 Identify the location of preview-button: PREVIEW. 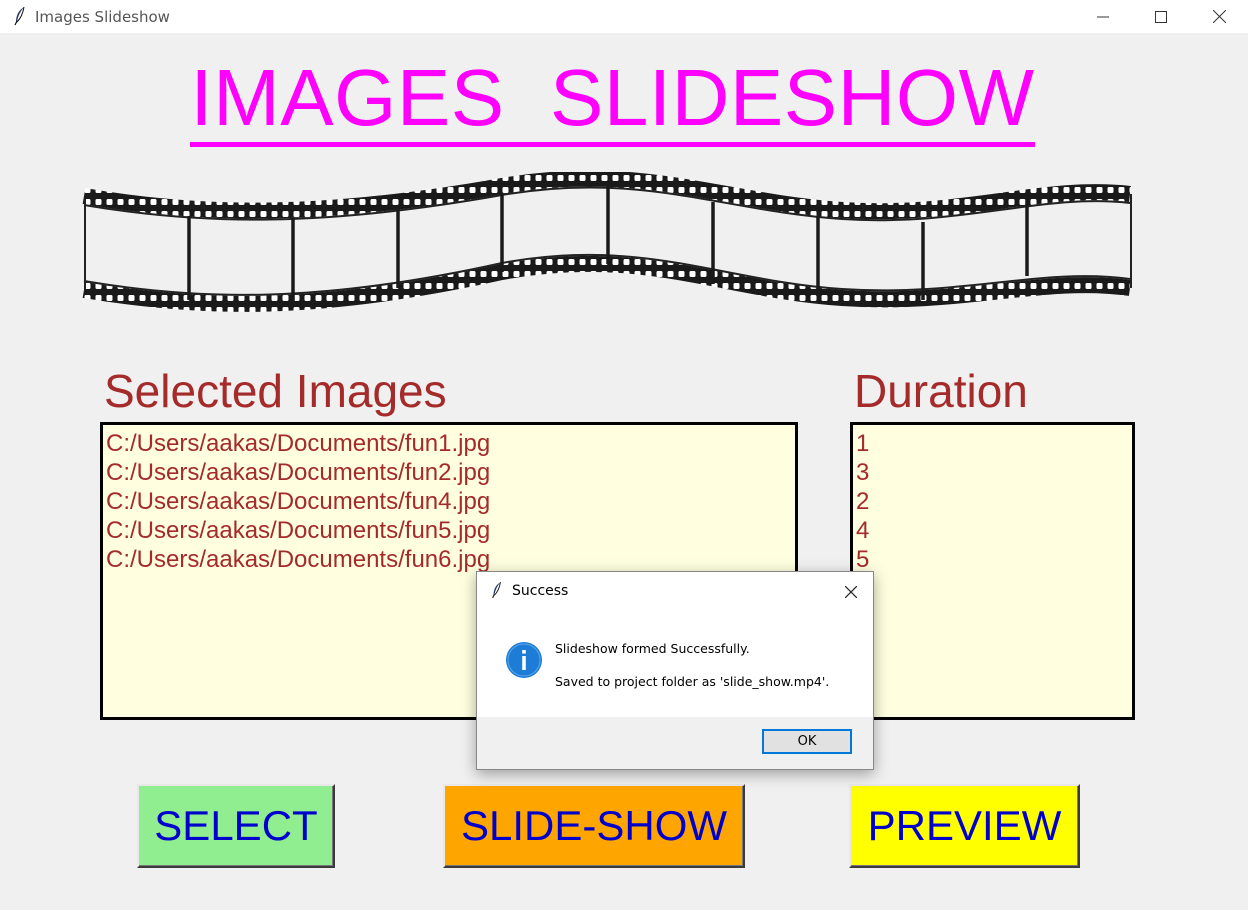
(964, 826).